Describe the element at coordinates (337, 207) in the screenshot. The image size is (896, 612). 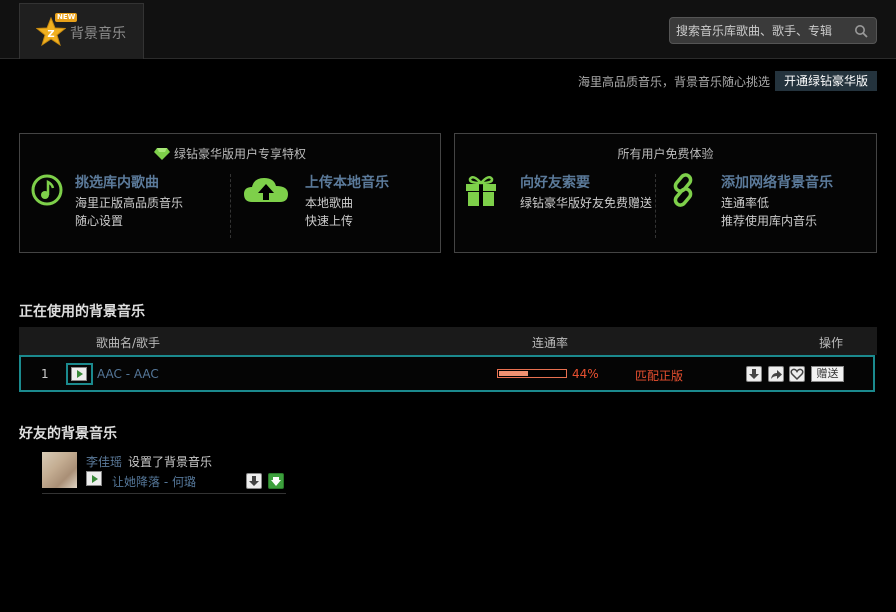
I see `feature-upload-local-music: 上传本地音乐 本地歌曲 快速上传` at that location.